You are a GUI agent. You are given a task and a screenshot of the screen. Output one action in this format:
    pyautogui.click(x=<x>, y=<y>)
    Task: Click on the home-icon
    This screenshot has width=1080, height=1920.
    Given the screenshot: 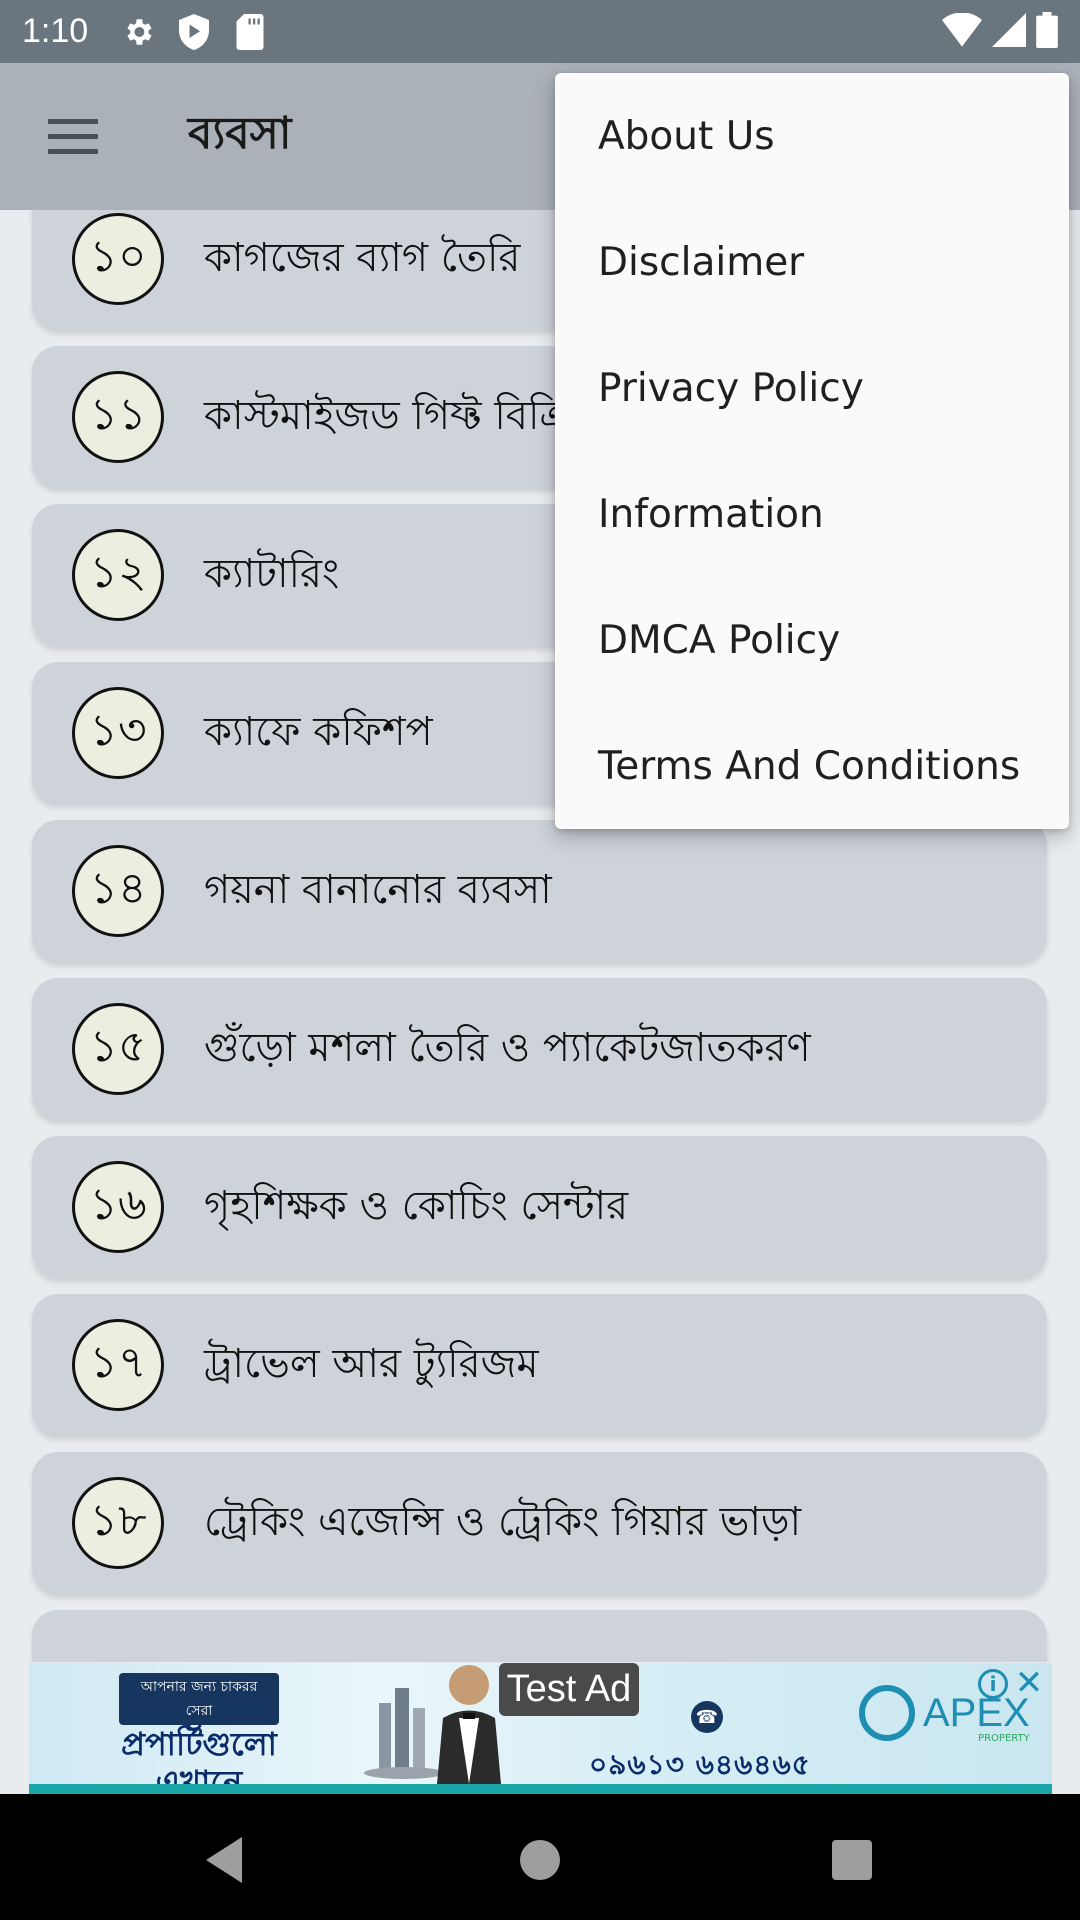 What is the action you would take?
    pyautogui.click(x=540, y=1860)
    